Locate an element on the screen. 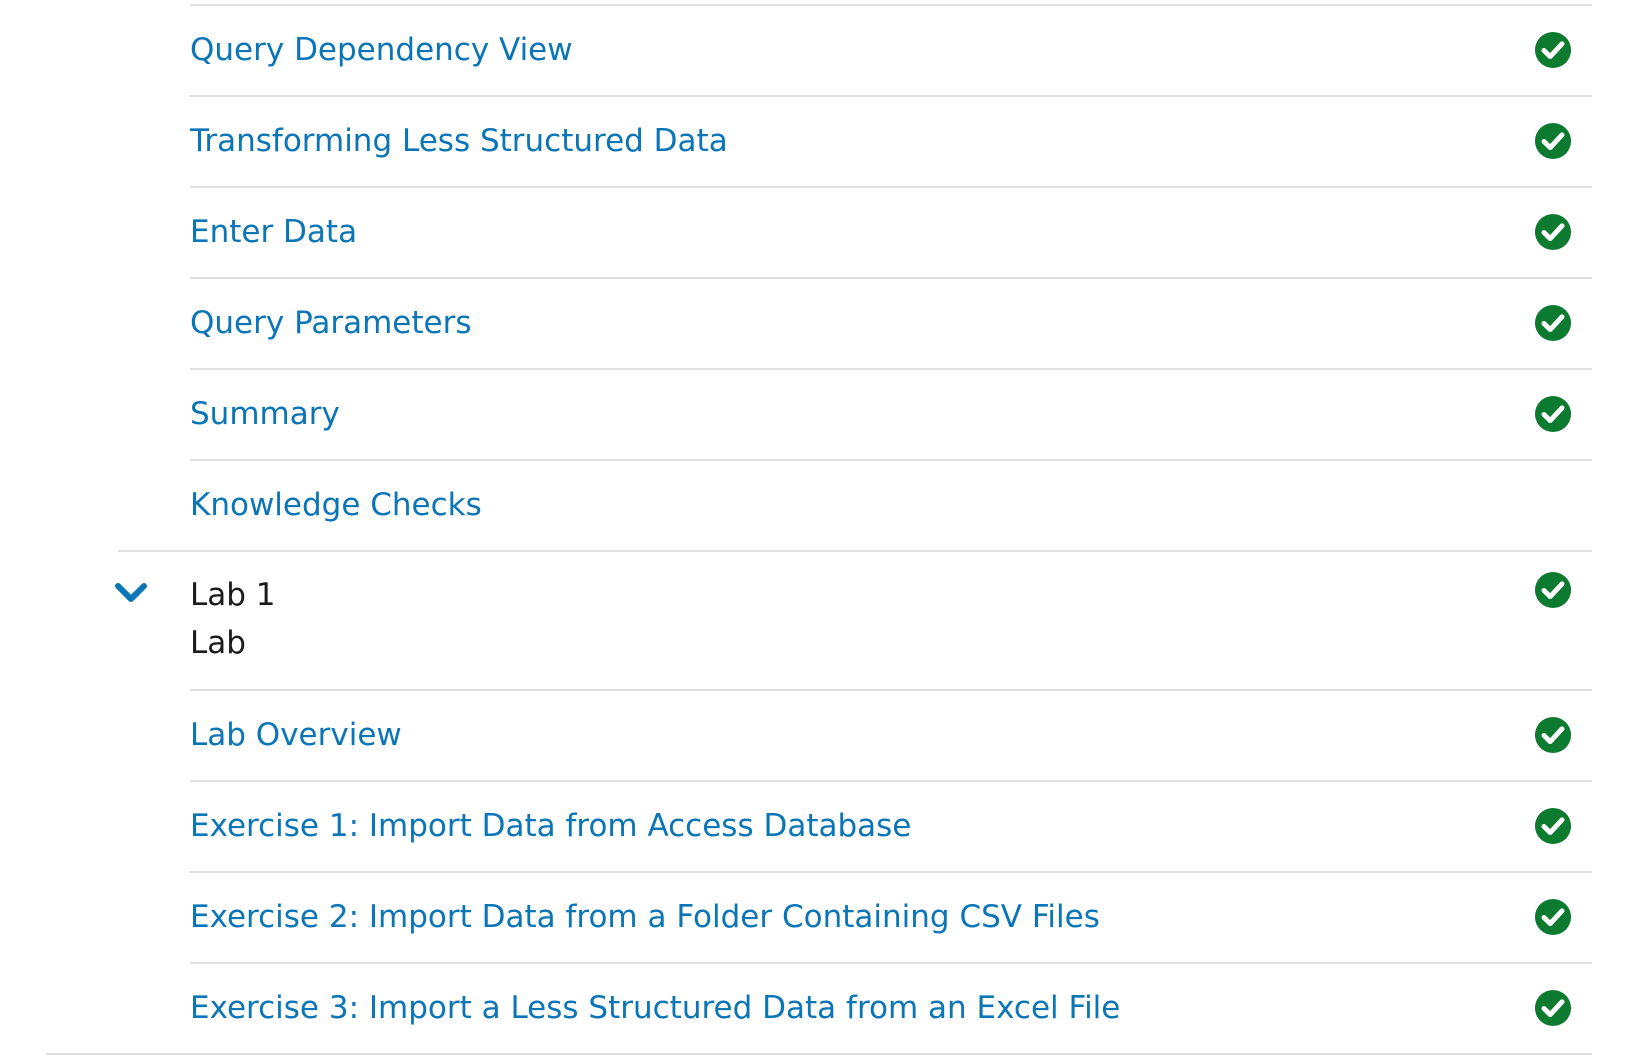 The image size is (1632, 1056). unit-link: Enter Data is located at coordinates (273, 232).